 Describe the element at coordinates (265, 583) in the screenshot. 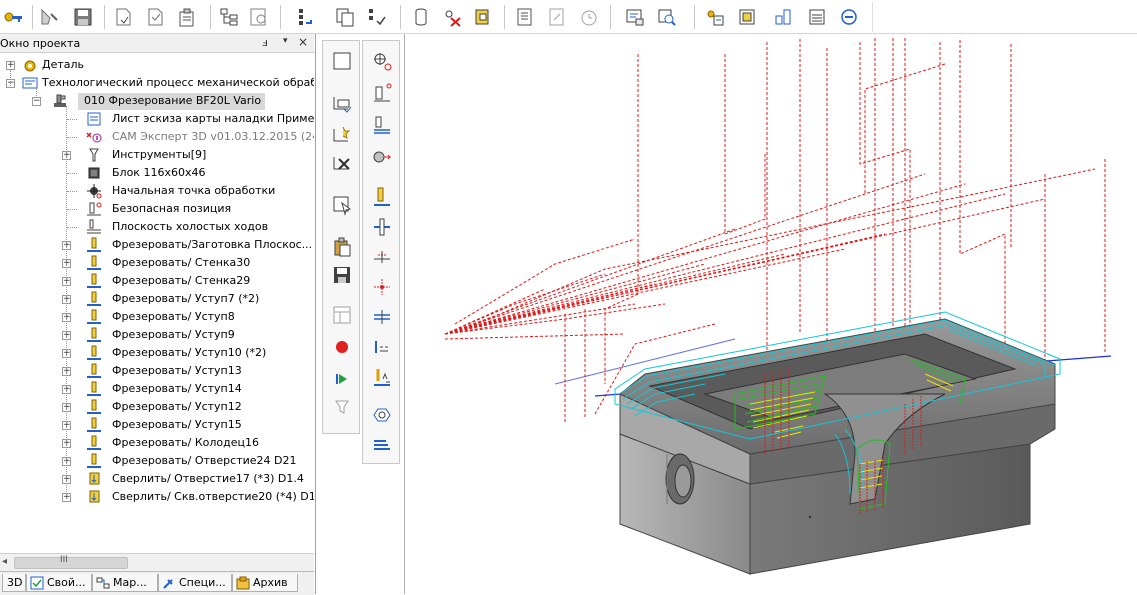

I see `tab-5: Архив` at that location.